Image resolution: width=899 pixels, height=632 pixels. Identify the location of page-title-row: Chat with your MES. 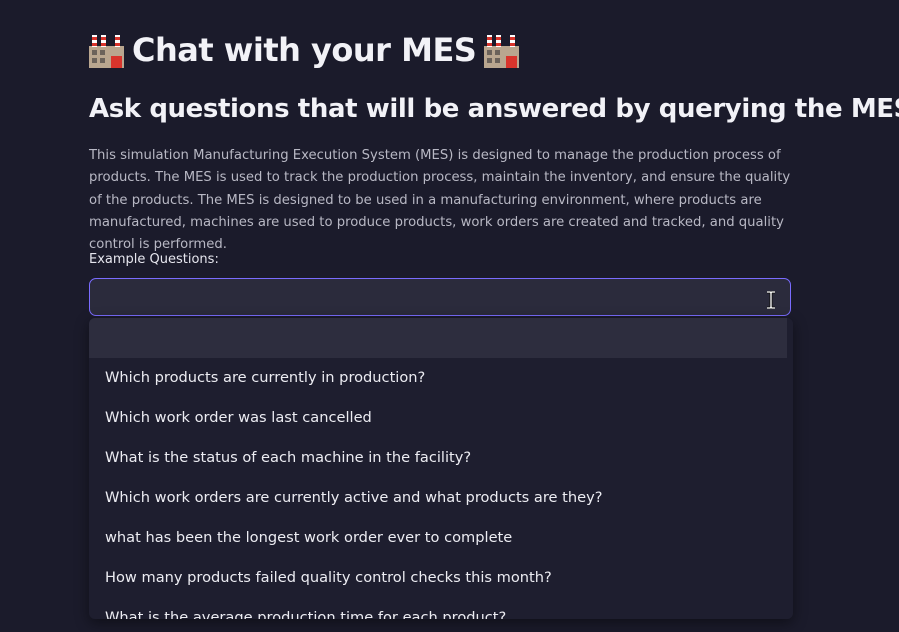
(304, 50).